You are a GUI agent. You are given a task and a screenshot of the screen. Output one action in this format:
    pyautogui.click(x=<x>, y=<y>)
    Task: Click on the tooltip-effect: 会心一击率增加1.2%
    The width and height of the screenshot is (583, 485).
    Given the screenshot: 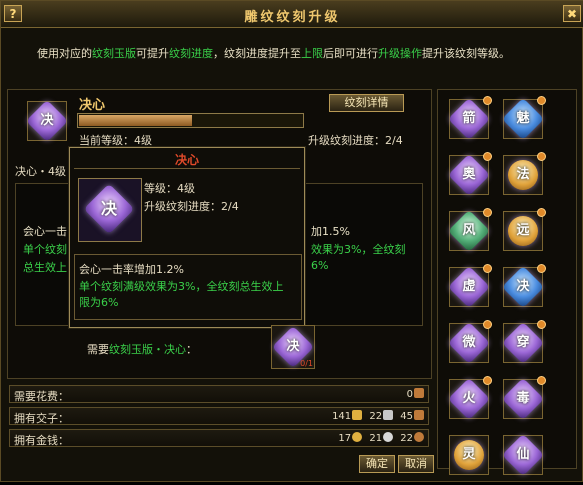 What is the action you would take?
    pyautogui.click(x=131, y=269)
    